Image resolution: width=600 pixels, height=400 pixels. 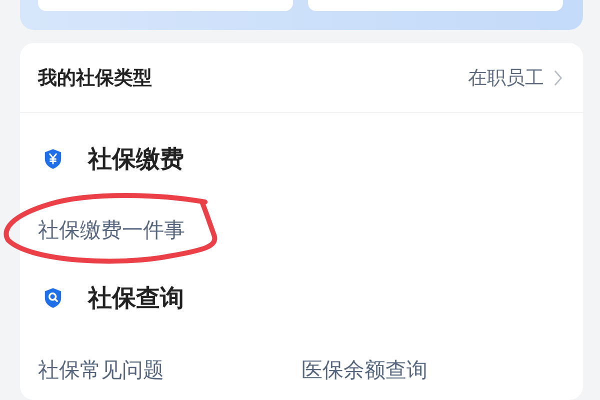 I want to click on type-link: 在职员工, so click(x=515, y=77).